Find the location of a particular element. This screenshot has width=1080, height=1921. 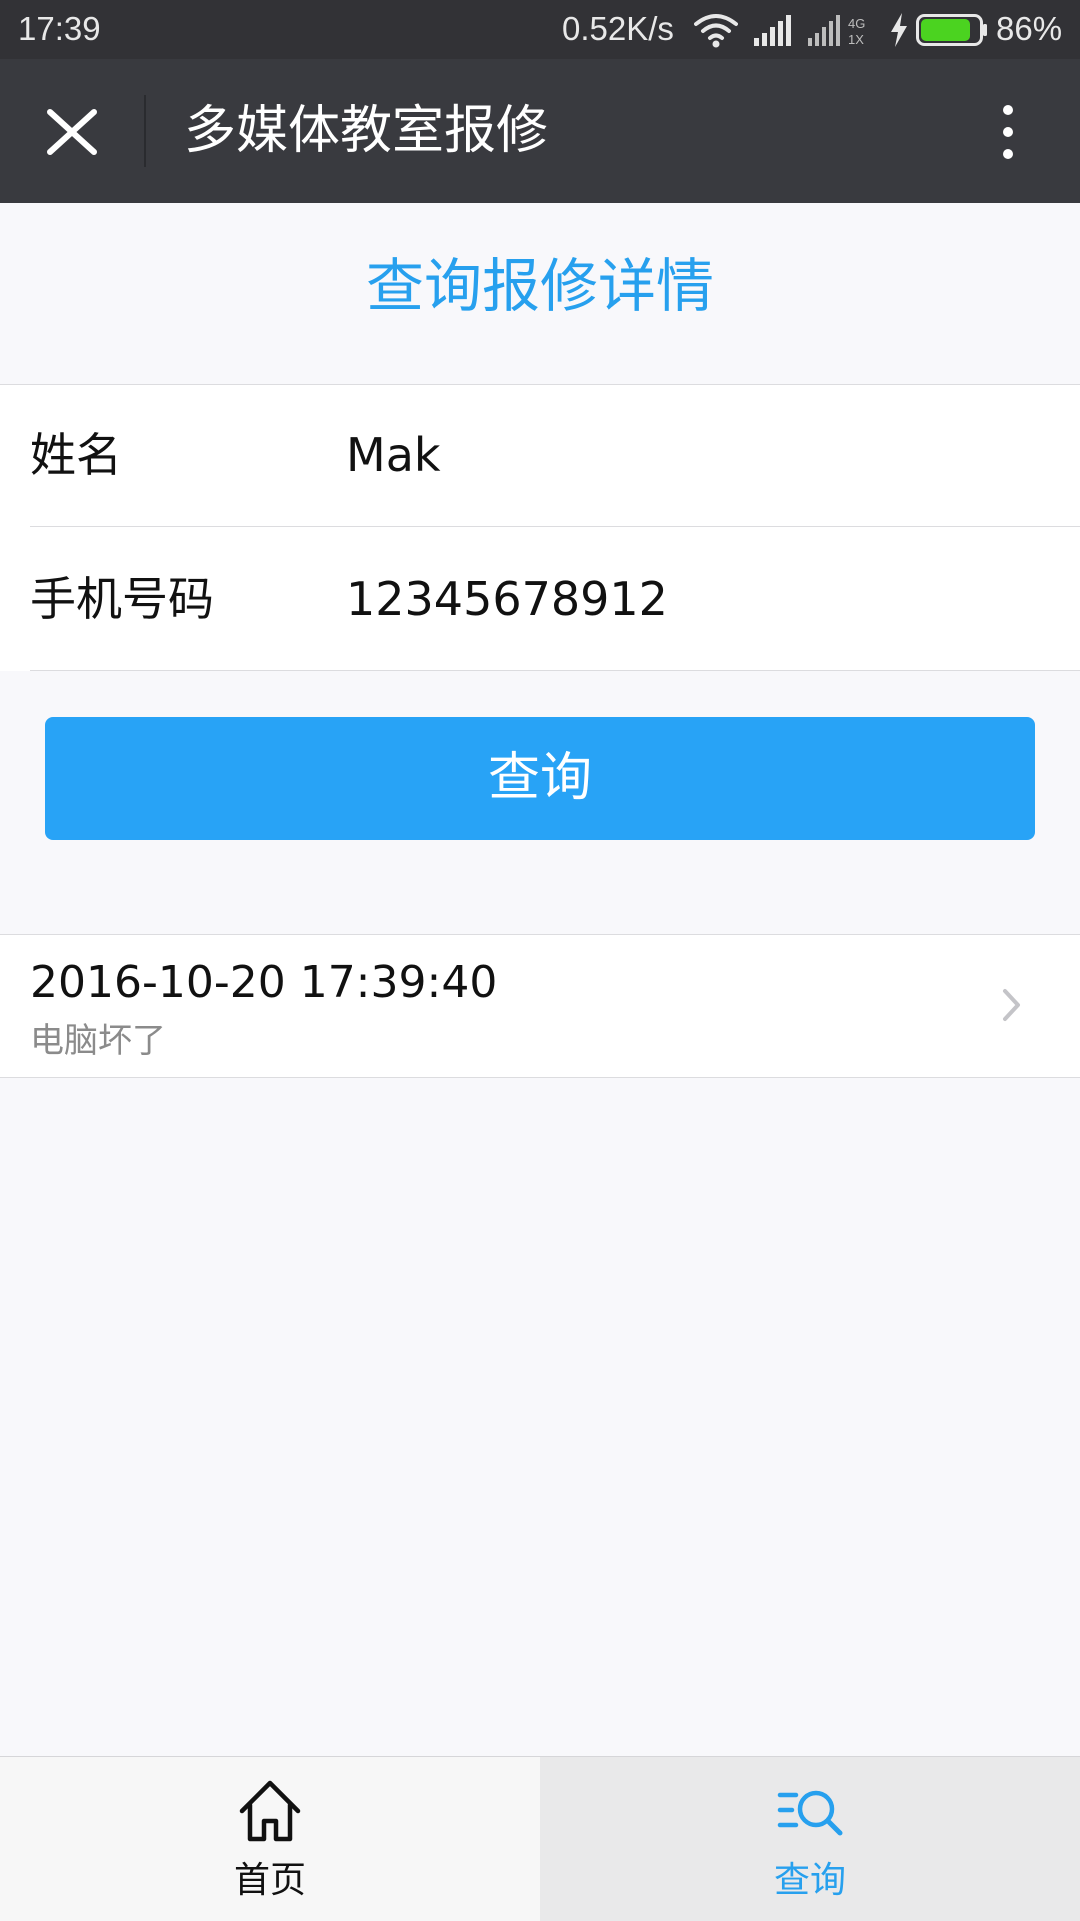

tab-home: 首页 is located at coordinates (270, 1839).